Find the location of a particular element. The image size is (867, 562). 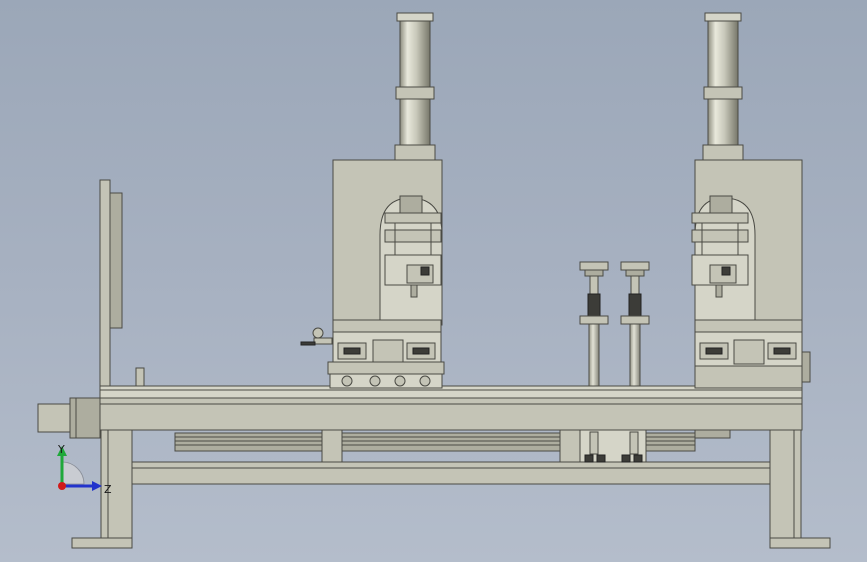

main-beam is located at coordinates (451, 408).